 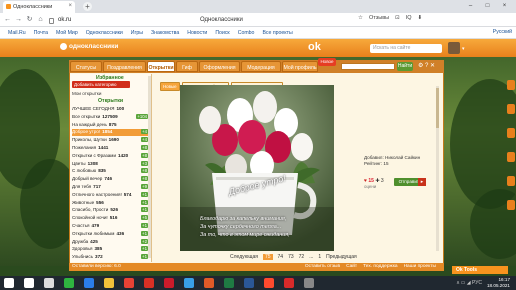 What do you see at coordinates (41, 33) in the screenshot?
I see `bookmark-link: Почта` at bounding box center [41, 33].